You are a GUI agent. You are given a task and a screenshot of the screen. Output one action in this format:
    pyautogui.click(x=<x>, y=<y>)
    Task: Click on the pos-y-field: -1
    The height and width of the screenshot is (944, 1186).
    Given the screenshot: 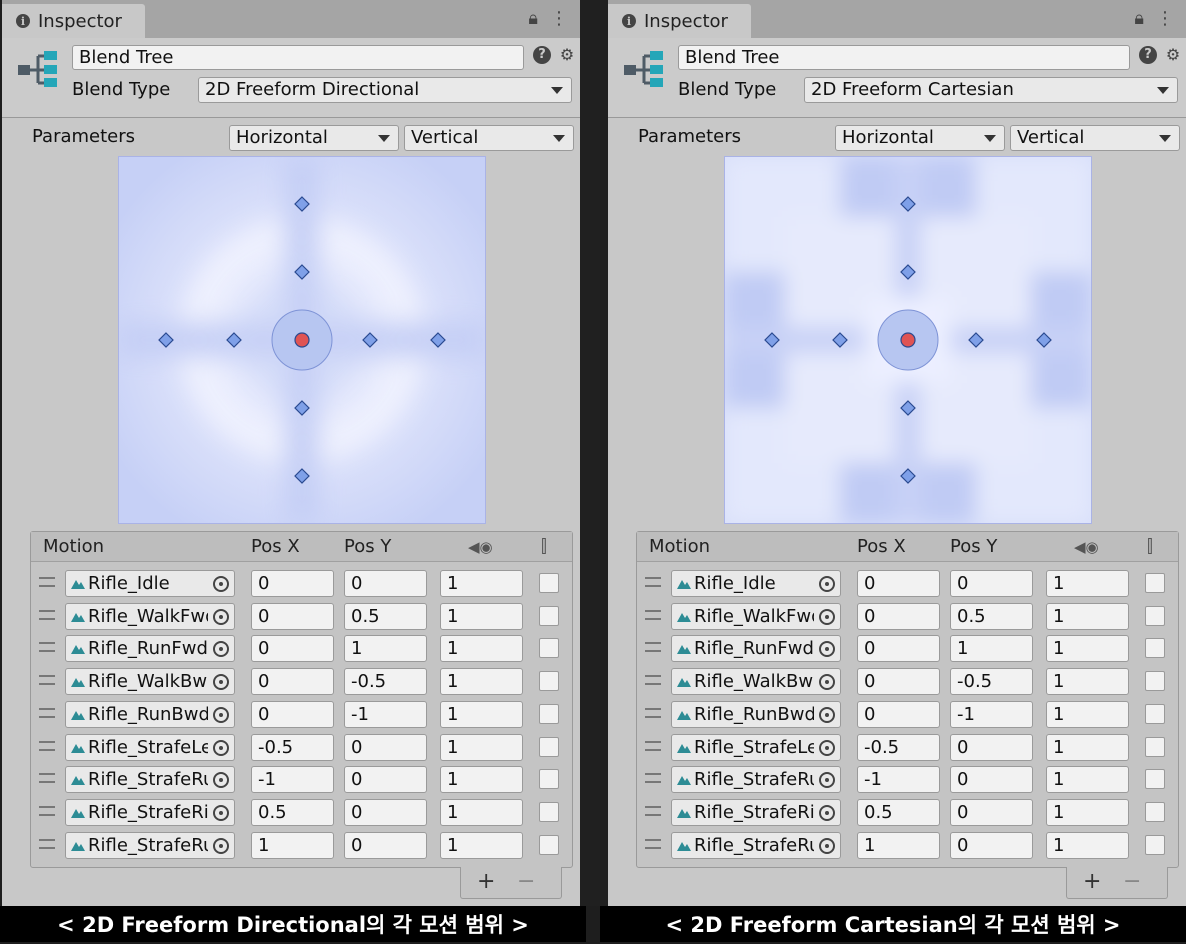 What is the action you would take?
    pyautogui.click(x=991, y=714)
    